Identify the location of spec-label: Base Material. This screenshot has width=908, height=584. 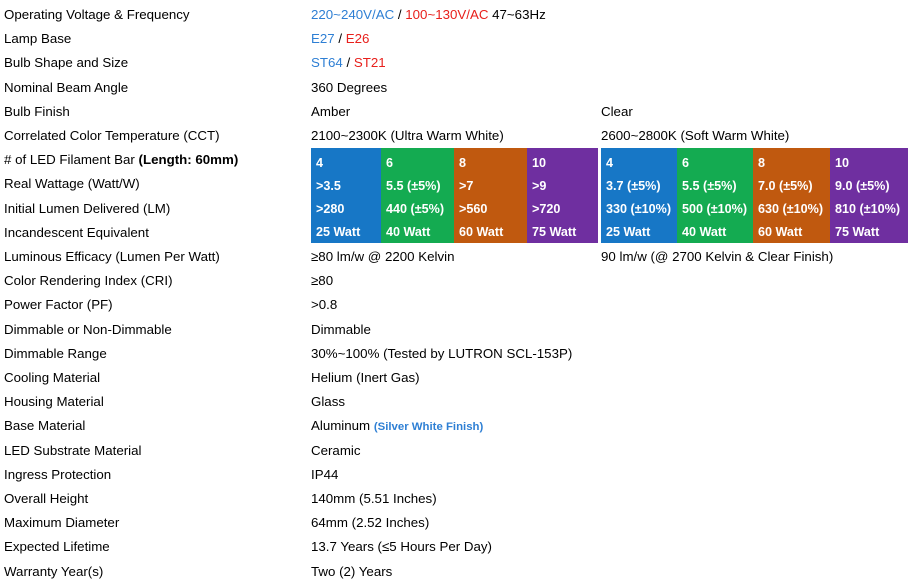
(44, 426).